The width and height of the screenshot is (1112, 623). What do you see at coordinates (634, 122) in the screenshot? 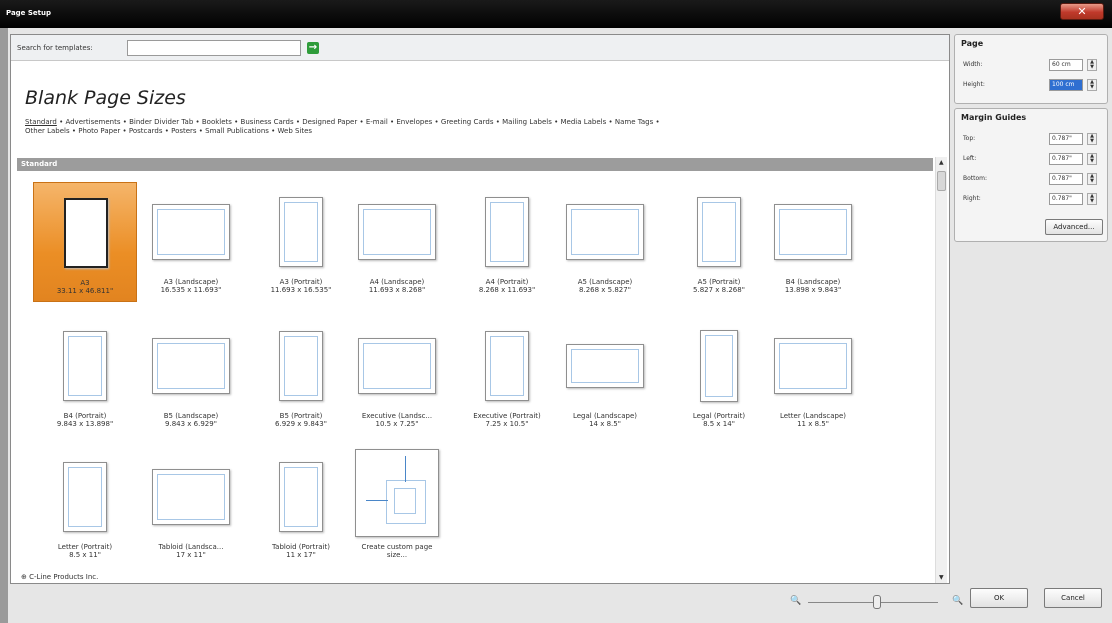
I see `category-link: Name Tags` at bounding box center [634, 122].